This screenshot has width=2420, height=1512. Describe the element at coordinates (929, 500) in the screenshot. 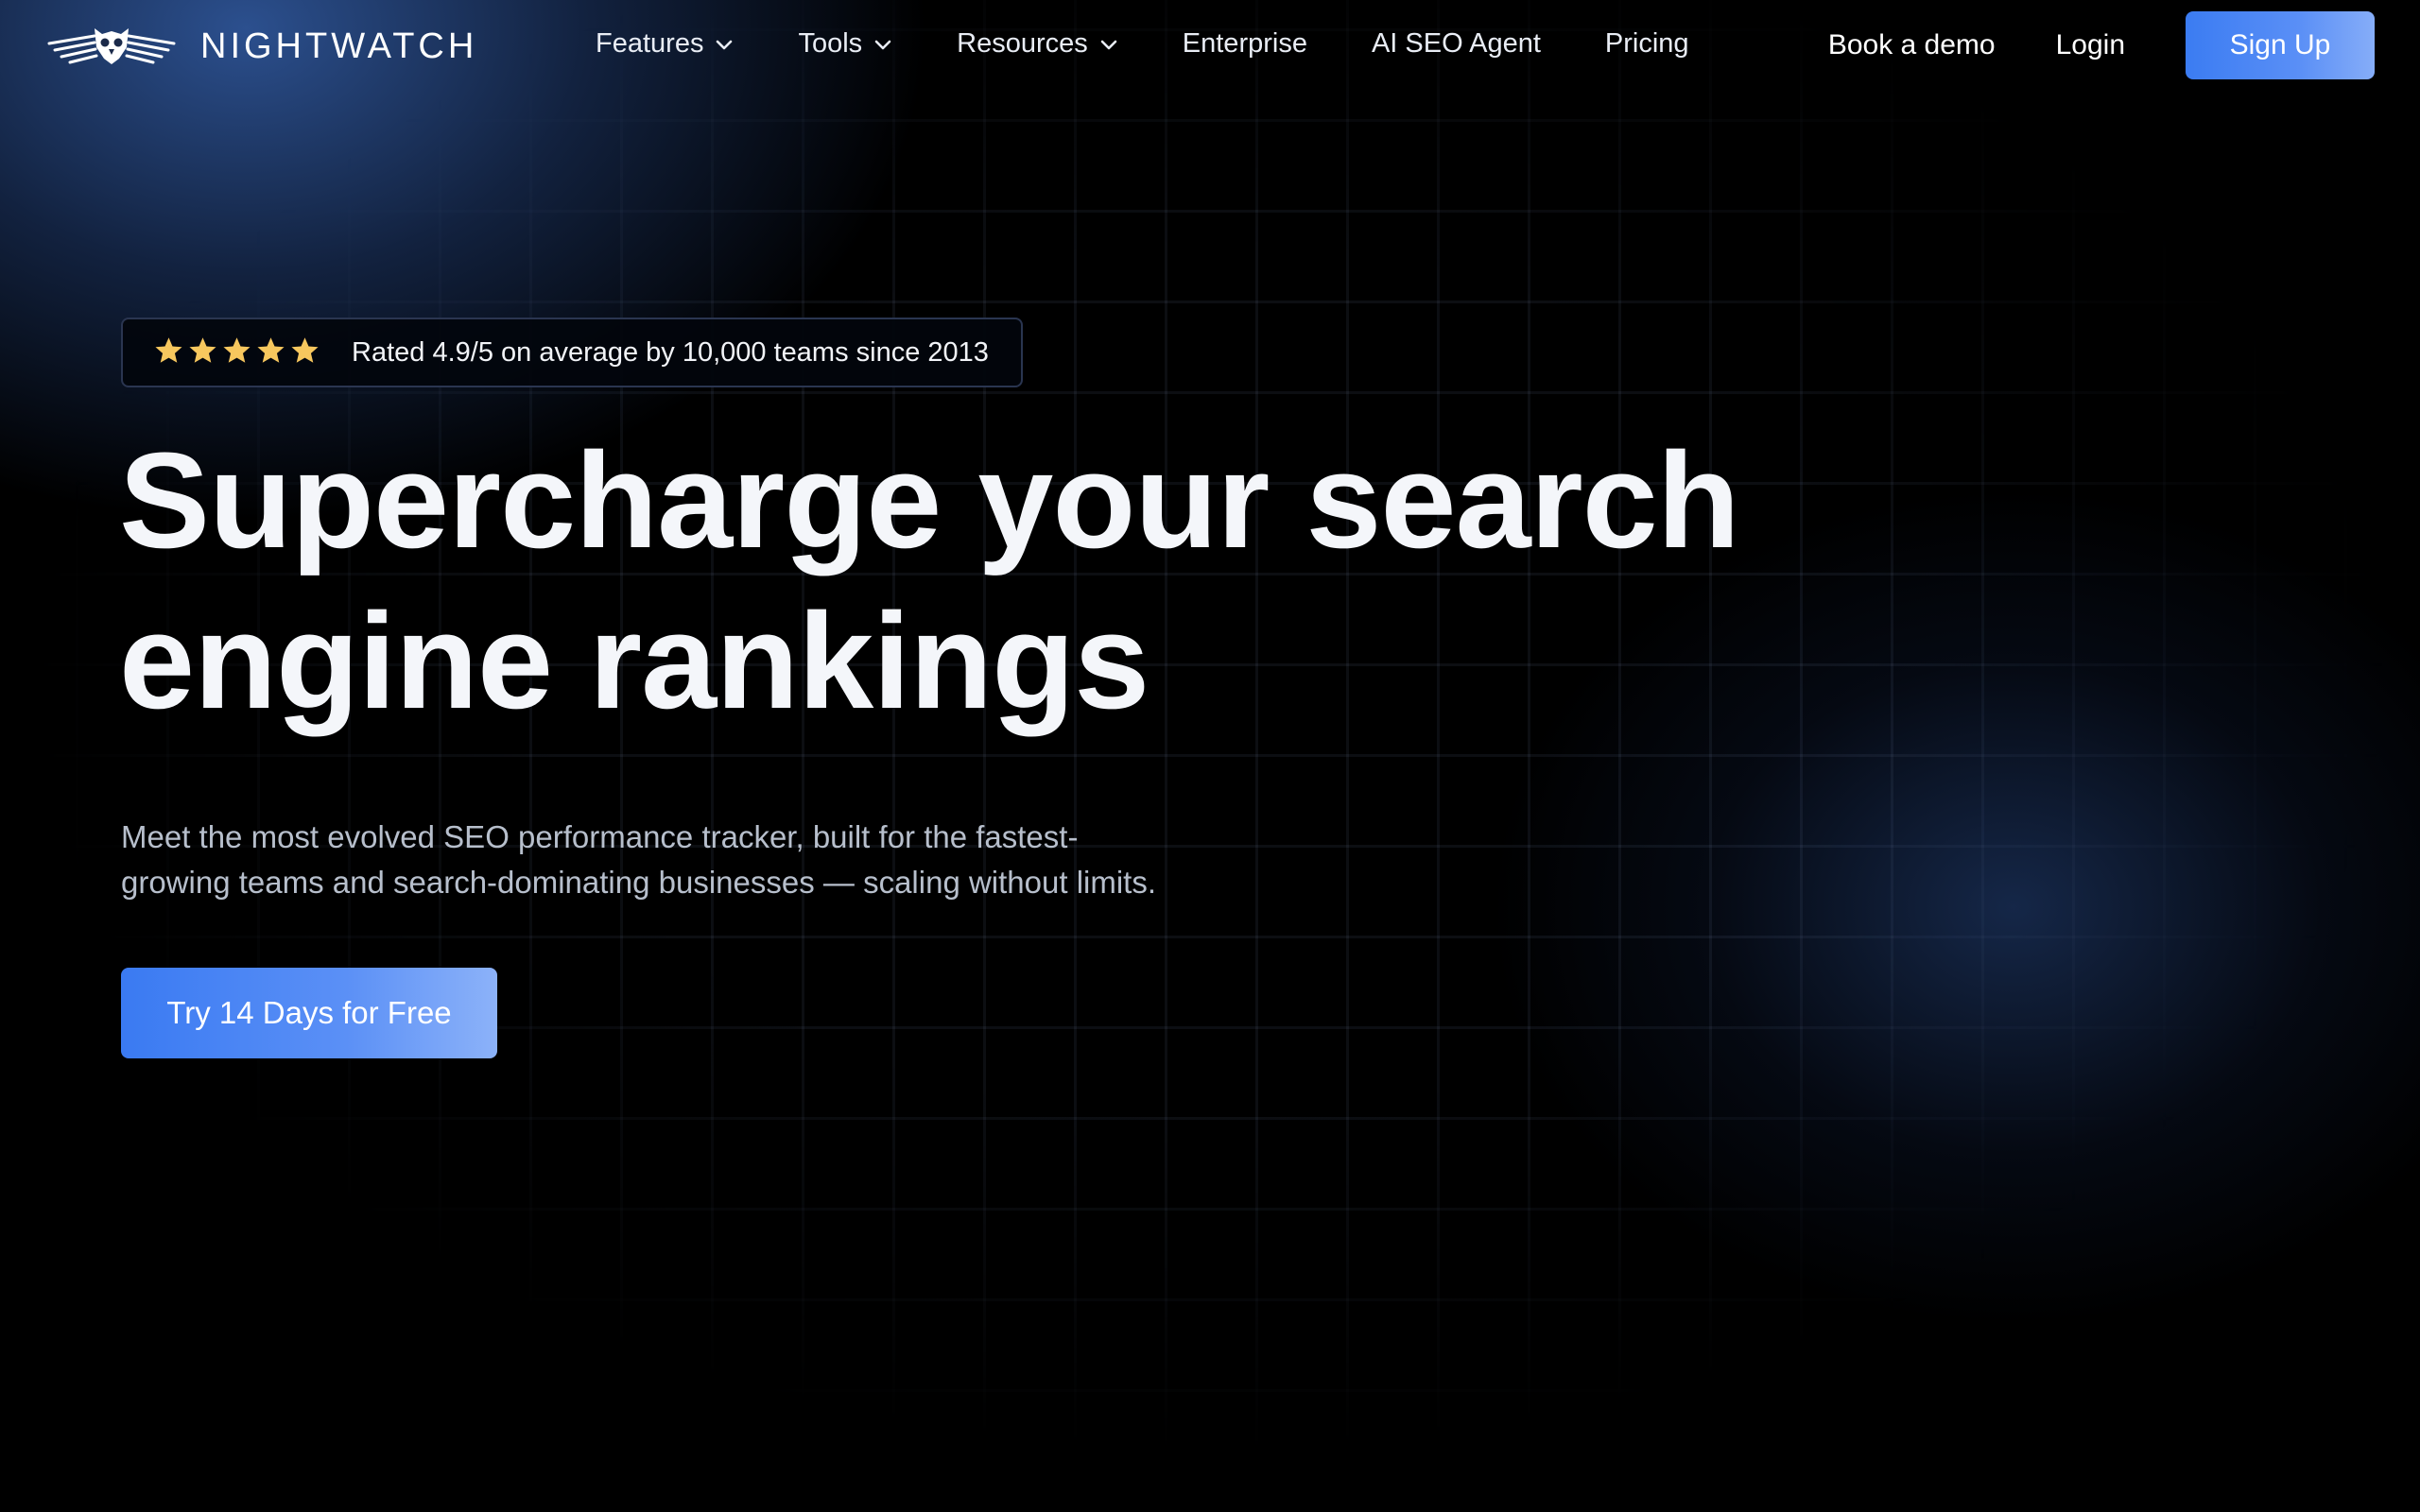

I see `headline-line-1: Supercharge your search` at that location.